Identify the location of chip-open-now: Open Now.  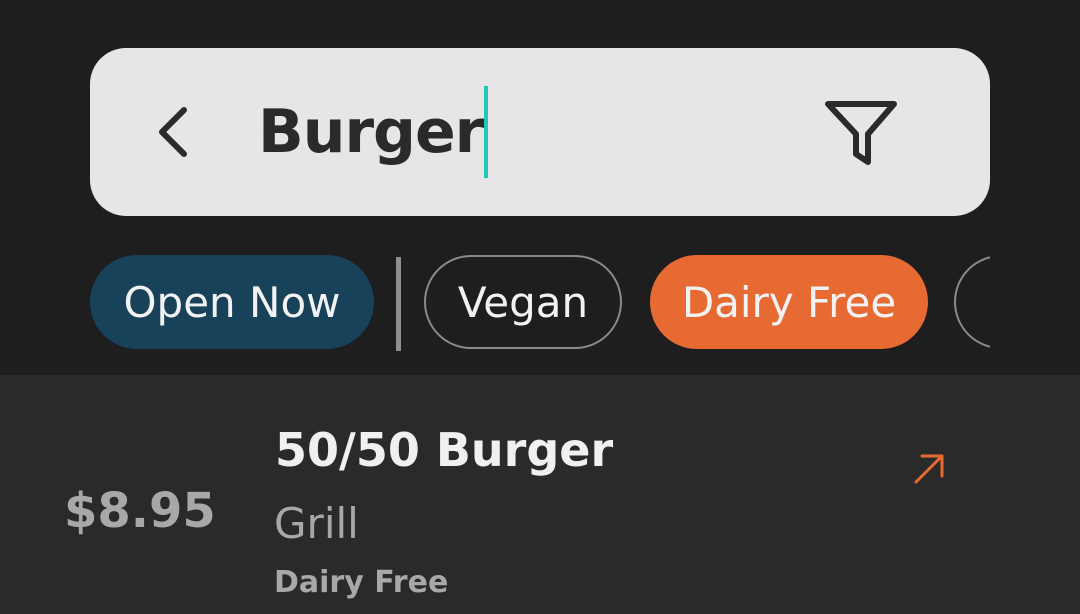
(232, 302).